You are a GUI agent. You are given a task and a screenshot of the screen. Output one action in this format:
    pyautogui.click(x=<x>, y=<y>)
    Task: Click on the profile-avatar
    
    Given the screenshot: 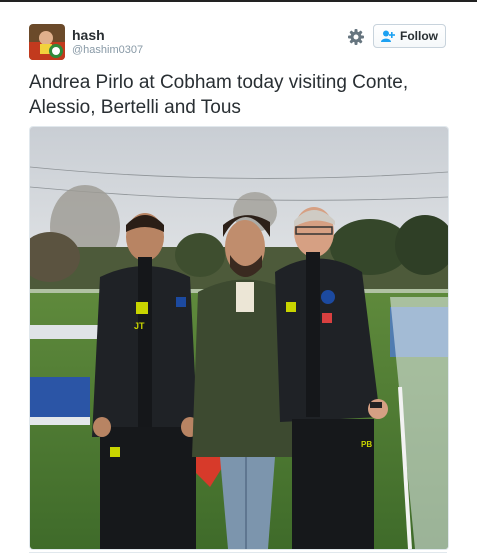 What is the action you would take?
    pyautogui.click(x=47, y=42)
    